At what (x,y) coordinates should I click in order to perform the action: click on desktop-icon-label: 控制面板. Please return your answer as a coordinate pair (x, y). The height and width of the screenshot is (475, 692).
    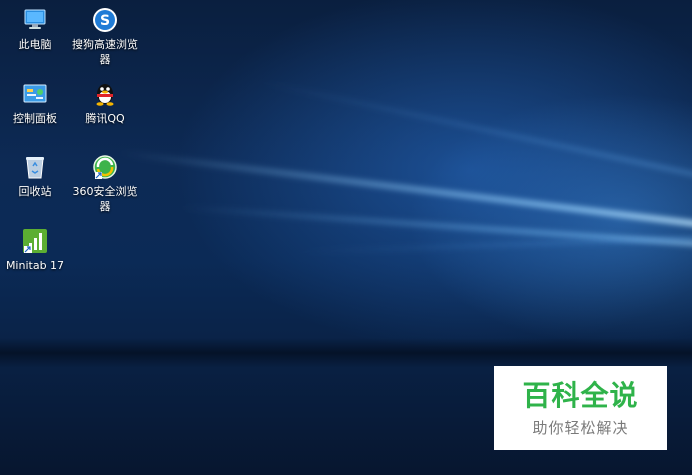
    Looking at the image, I should click on (35, 118).